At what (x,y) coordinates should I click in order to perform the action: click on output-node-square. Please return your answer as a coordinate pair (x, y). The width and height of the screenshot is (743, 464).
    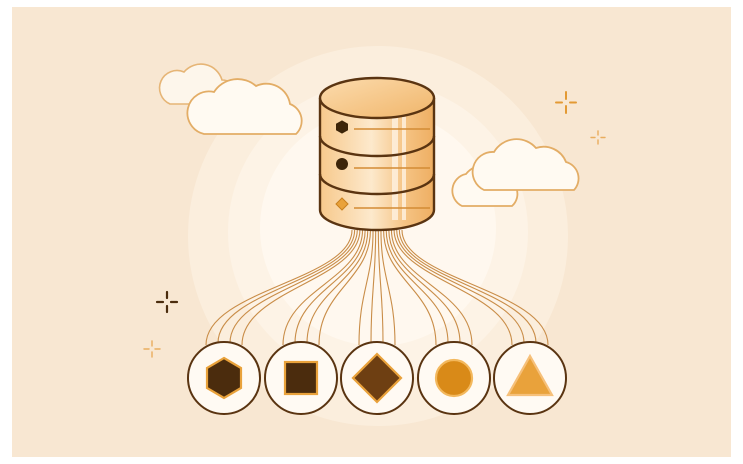
    Looking at the image, I should click on (301, 378).